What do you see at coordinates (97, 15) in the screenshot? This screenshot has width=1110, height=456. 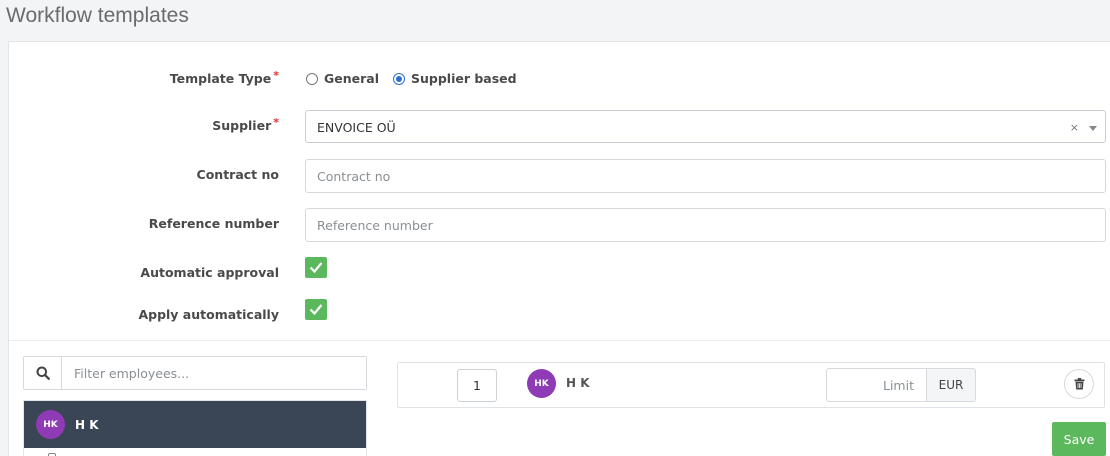 I see `page-title: Workflow templates` at bounding box center [97, 15].